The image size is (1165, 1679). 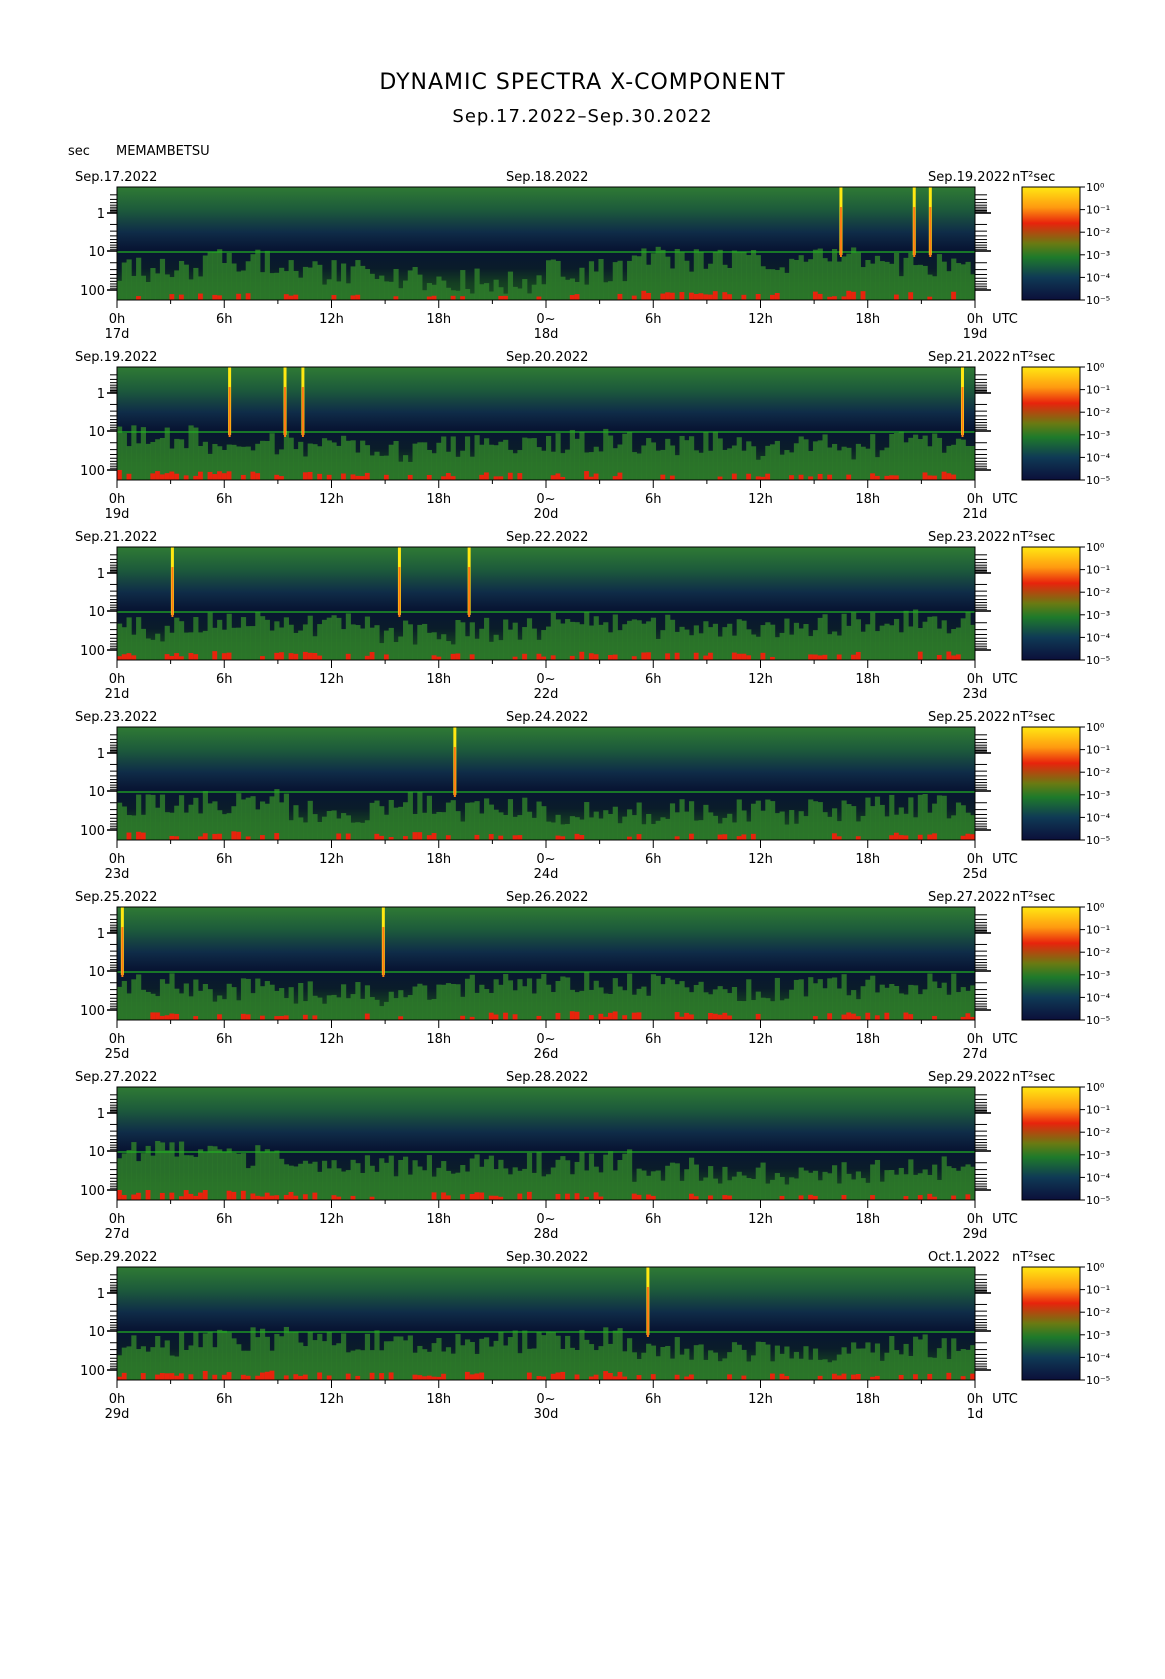 What do you see at coordinates (1098, 210) in the screenshot?
I see `colorbar-tick-label: 10⁻¹` at bounding box center [1098, 210].